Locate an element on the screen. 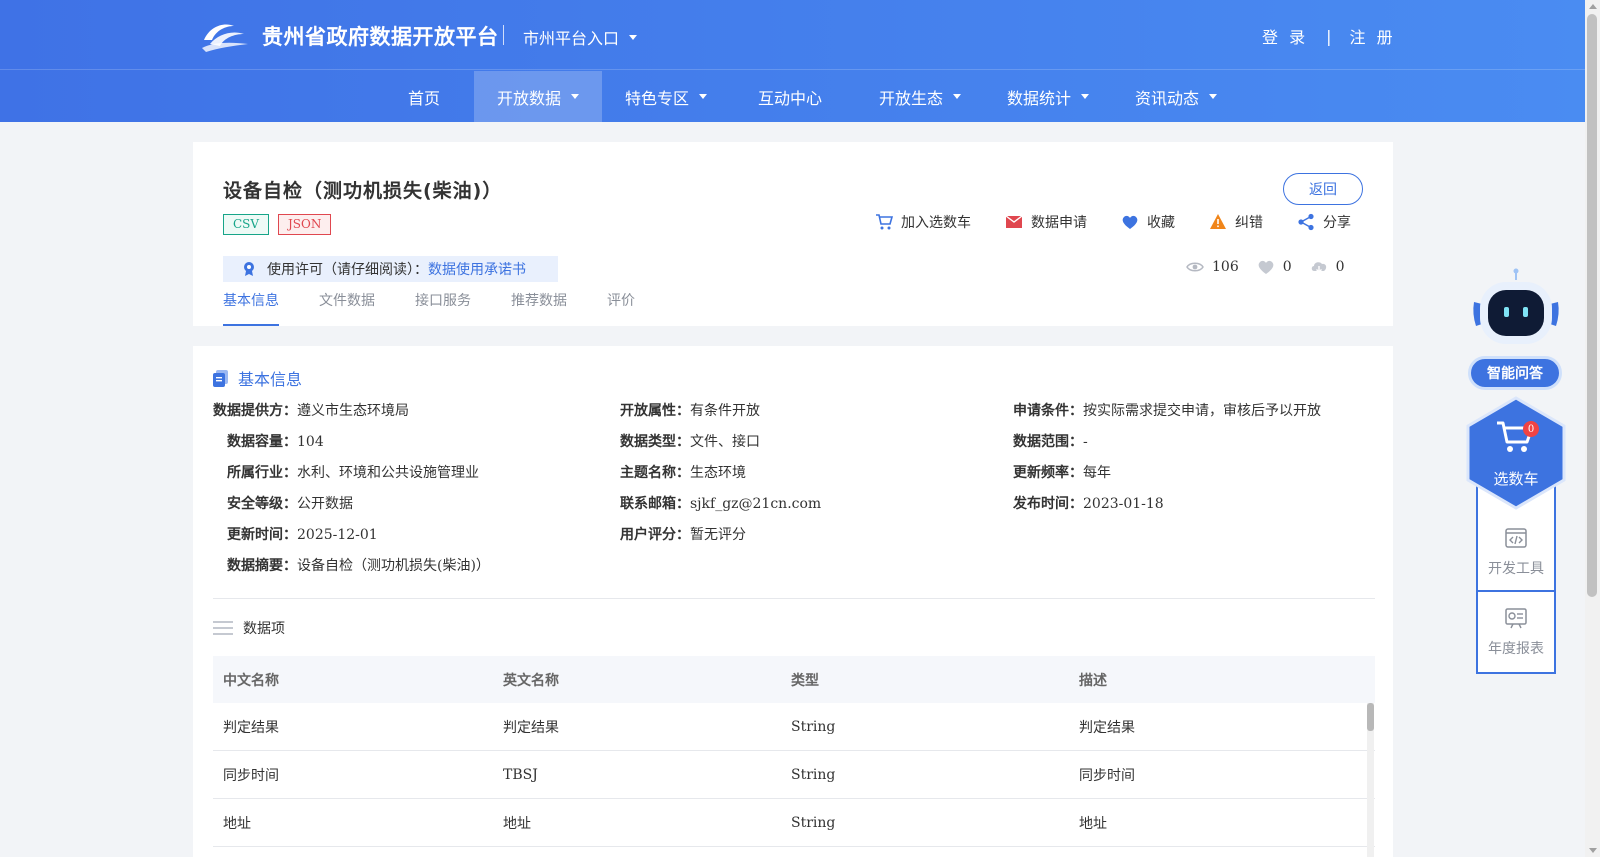 The width and height of the screenshot is (1600, 857). city-platform-dropdown: 市州平台入口 is located at coordinates (580, 37).